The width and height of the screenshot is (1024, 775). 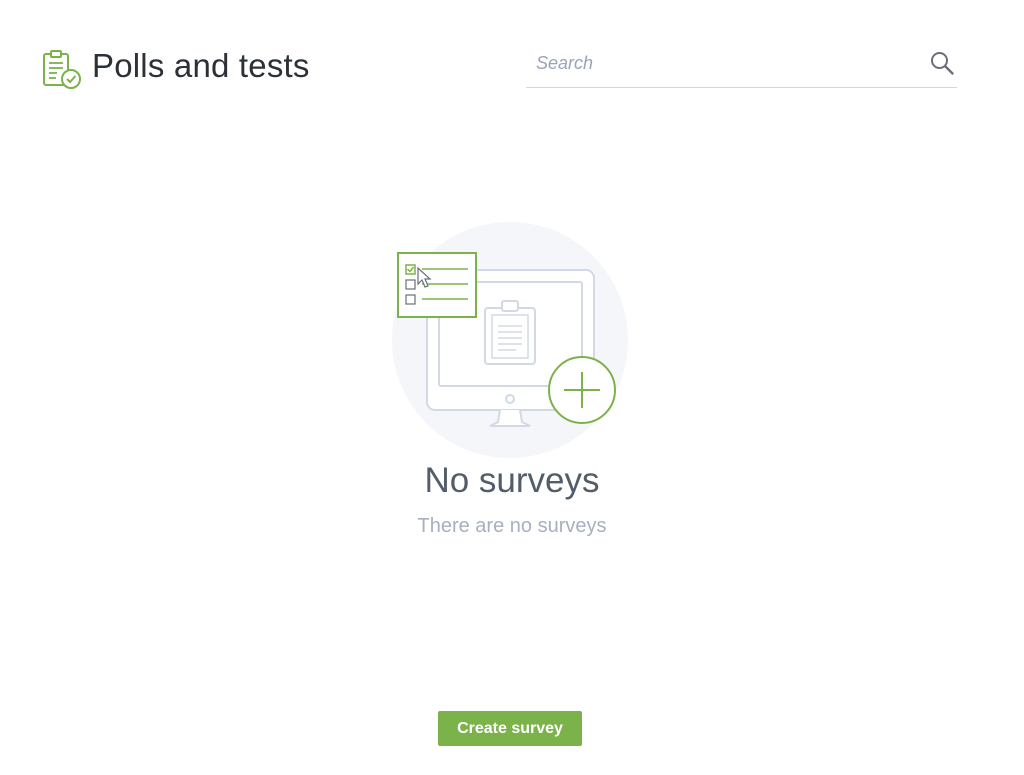 I want to click on page-title: Polls and tests, so click(x=201, y=65).